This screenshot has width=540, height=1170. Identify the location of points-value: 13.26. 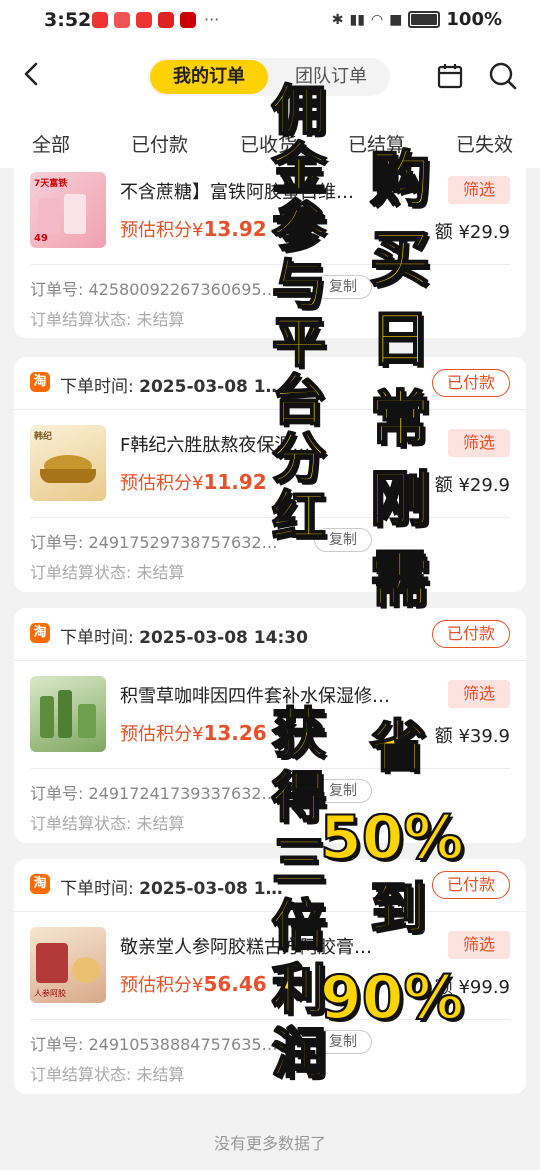
(235, 733).